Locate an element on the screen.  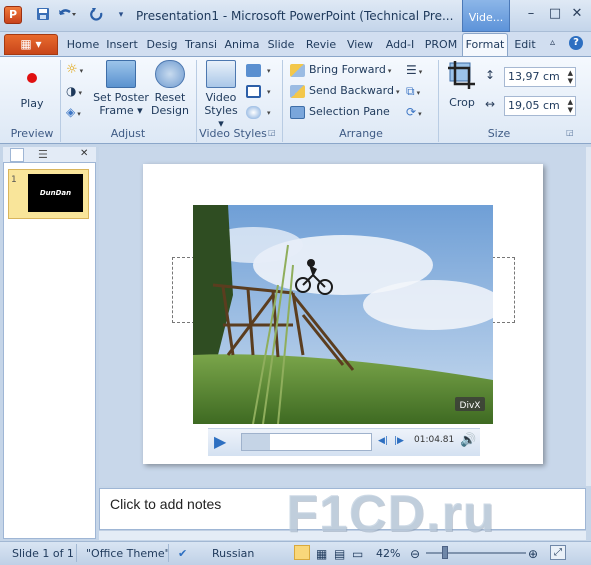
language-indicator: Russian is located at coordinates (233, 553).